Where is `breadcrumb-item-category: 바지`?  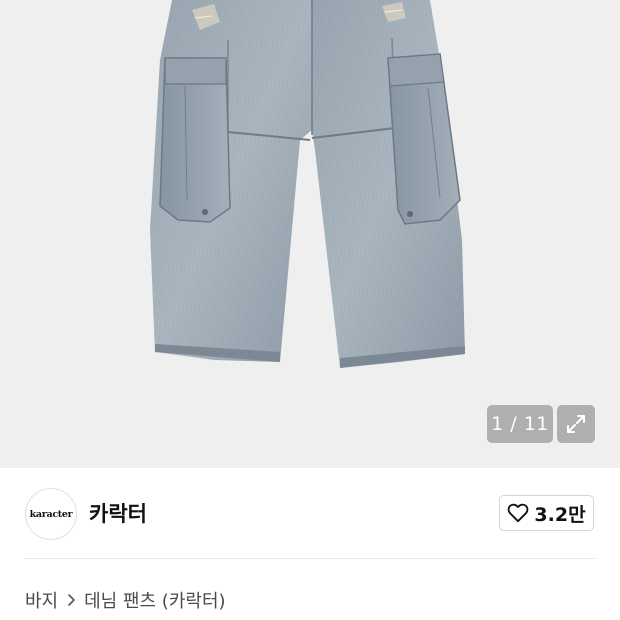 breadcrumb-item-category: 바지 is located at coordinates (41, 600).